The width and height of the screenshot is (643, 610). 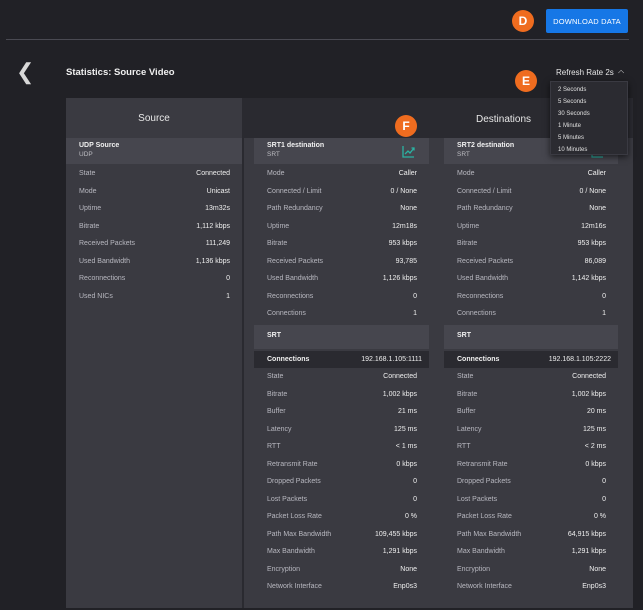 I want to click on stat-row: Used Bandwidth 1,142 kbps, so click(x=531, y=279).